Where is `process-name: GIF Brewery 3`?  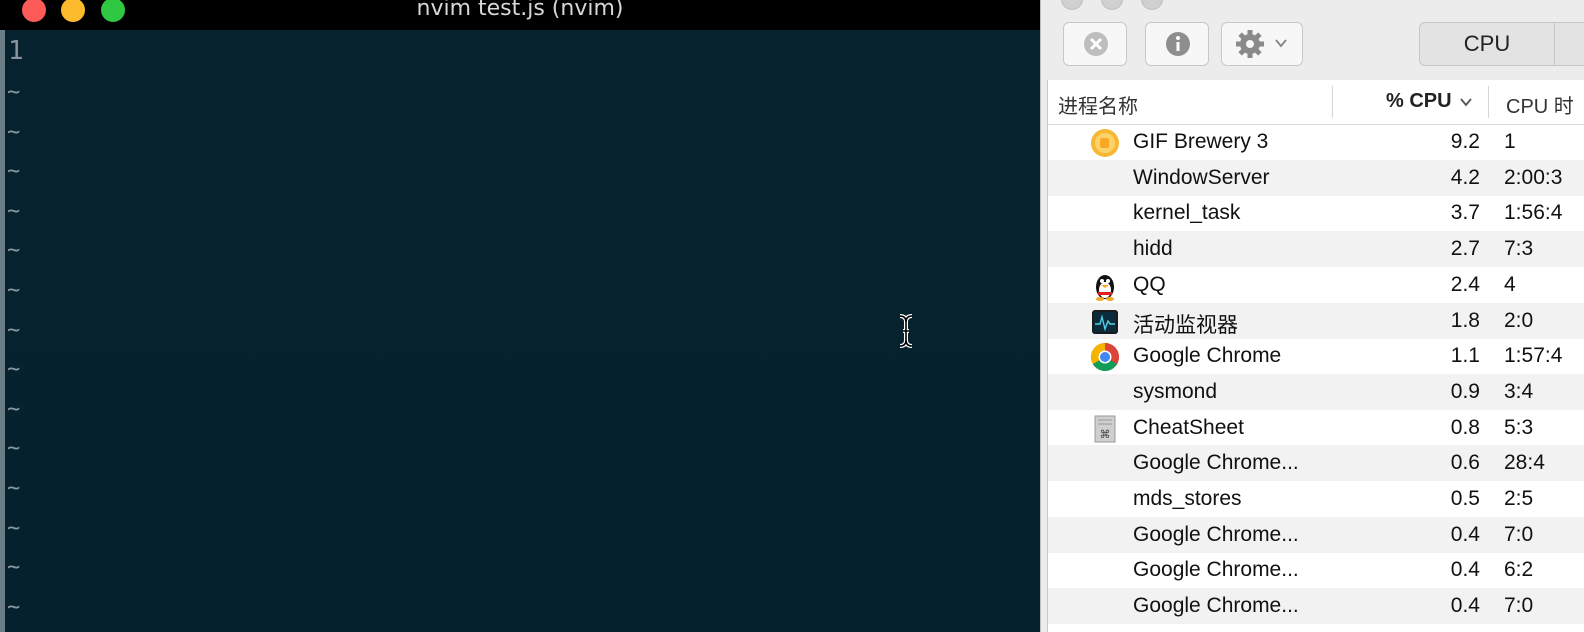 process-name: GIF Brewery 3 is located at coordinates (1201, 141).